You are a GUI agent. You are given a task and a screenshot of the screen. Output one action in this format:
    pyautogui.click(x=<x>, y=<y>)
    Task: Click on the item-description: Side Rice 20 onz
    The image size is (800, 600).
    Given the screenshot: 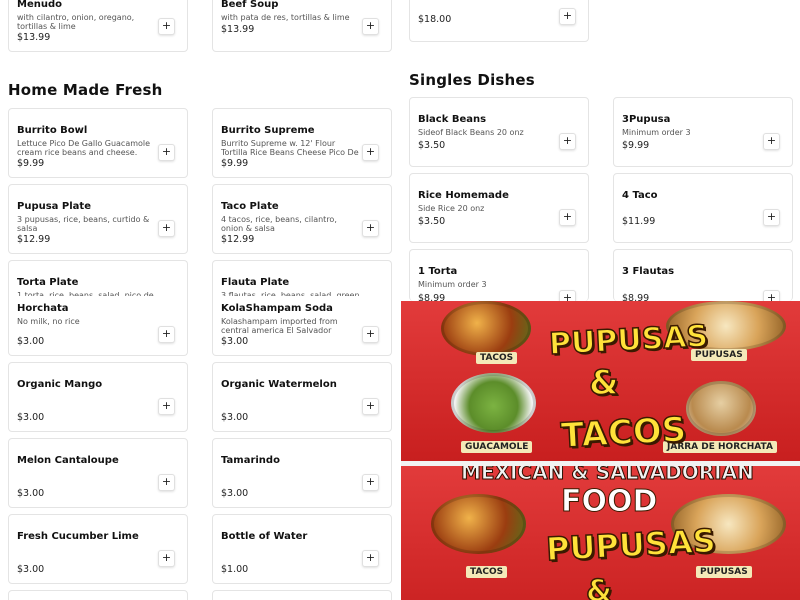 What is the action you would take?
    pyautogui.click(x=451, y=208)
    